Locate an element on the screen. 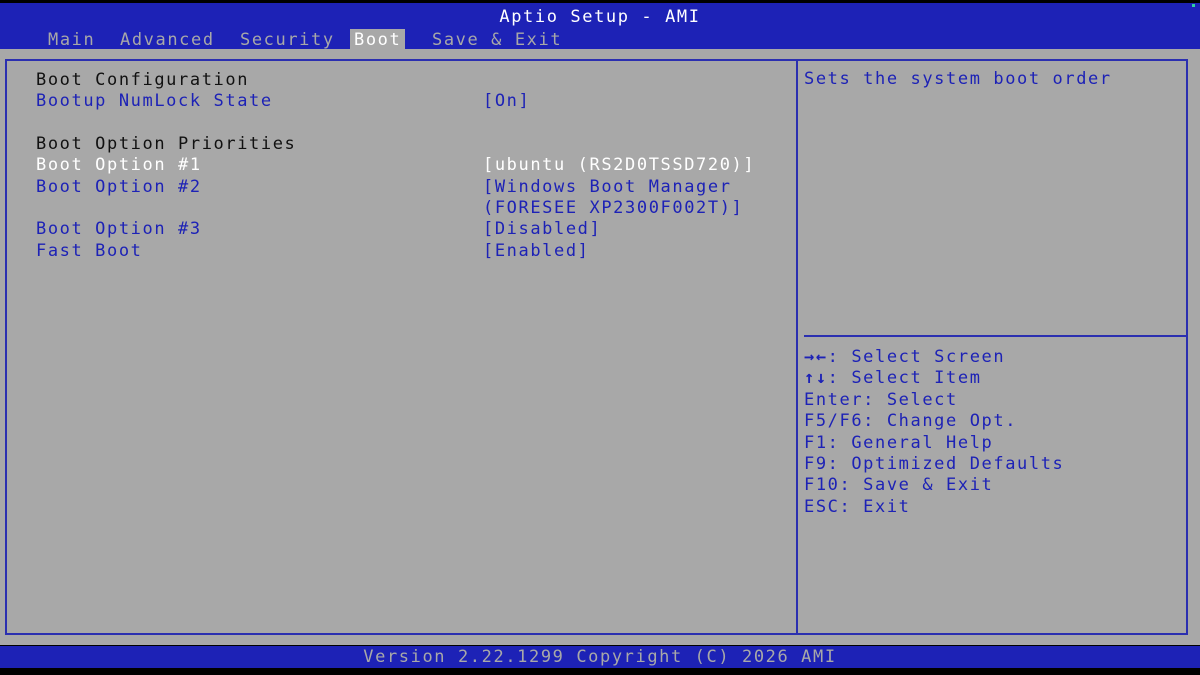 The image size is (1200, 675). boot-option-2-value-line1: [Windows Boot Manager is located at coordinates (607, 187).